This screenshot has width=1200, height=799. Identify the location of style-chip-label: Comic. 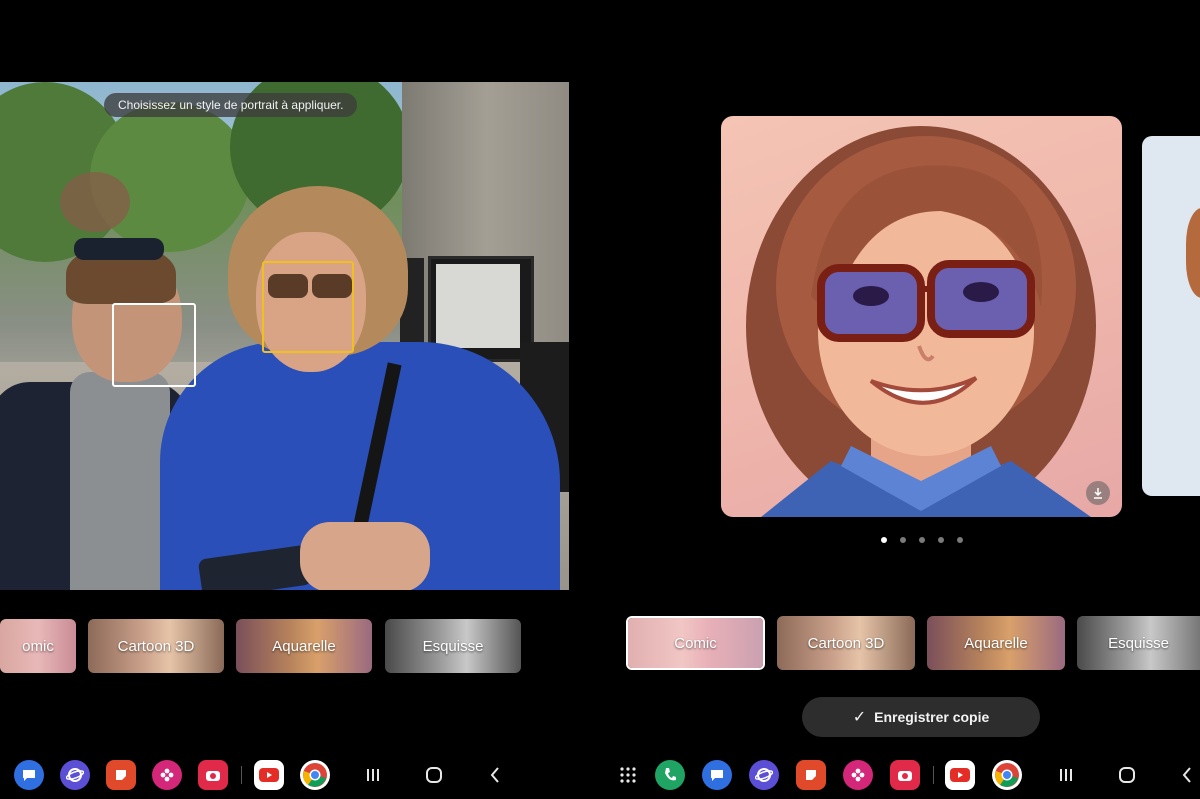
(695, 643).